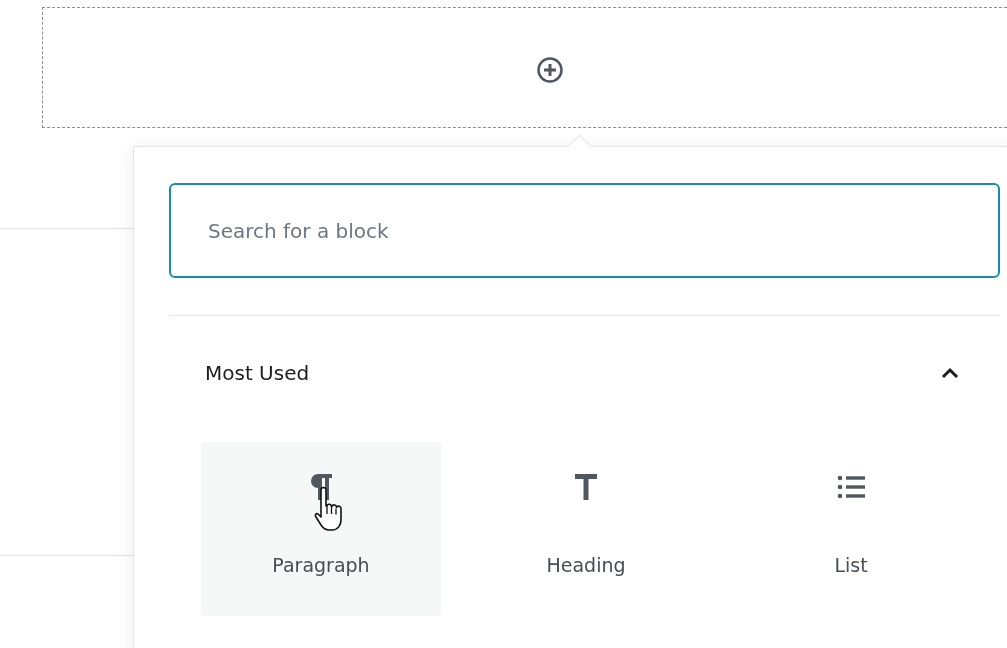 The width and height of the screenshot is (1007, 648). Describe the element at coordinates (549, 69) in the screenshot. I see `add-block-icon` at that location.